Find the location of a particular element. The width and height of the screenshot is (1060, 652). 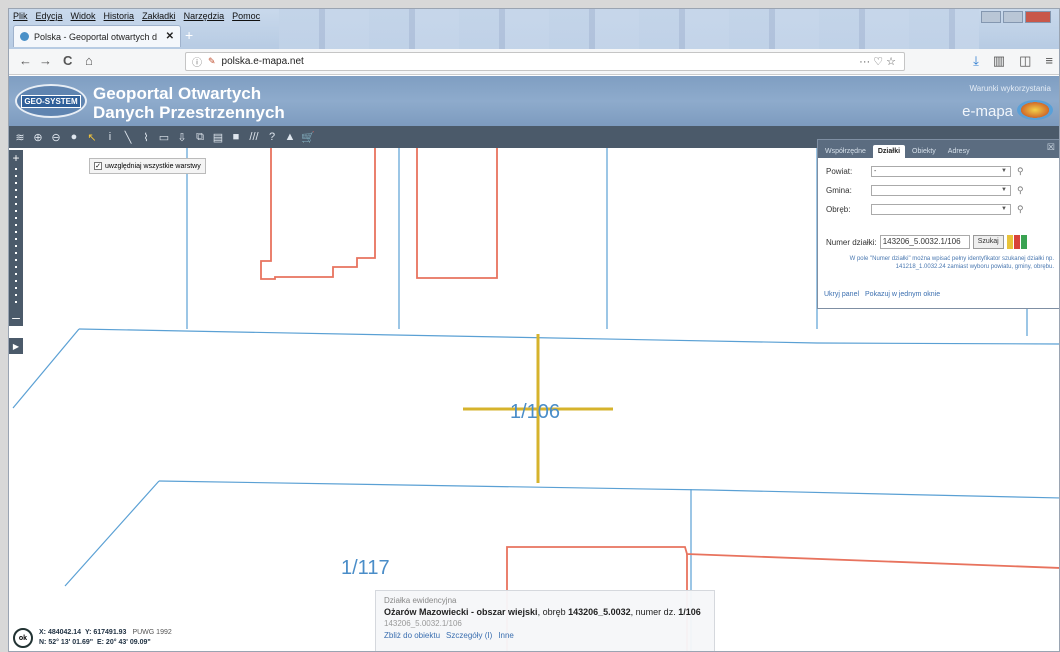

forward-icon: → is located at coordinates (45, 60).